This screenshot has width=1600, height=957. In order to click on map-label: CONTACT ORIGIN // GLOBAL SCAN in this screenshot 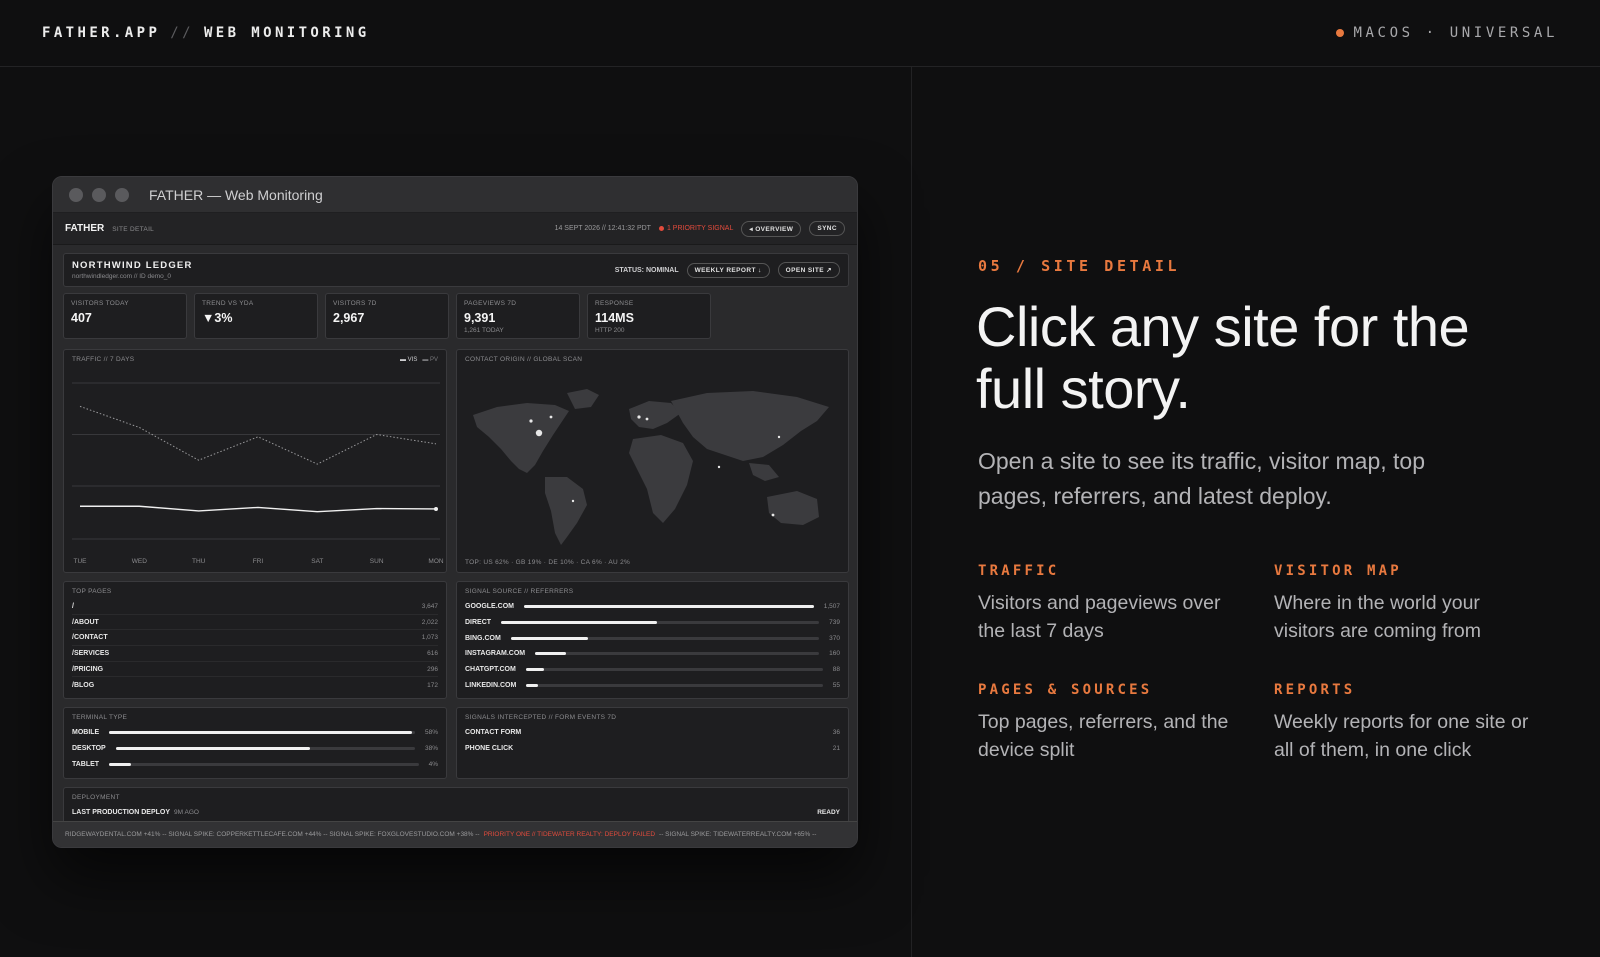, I will do `click(524, 359)`.